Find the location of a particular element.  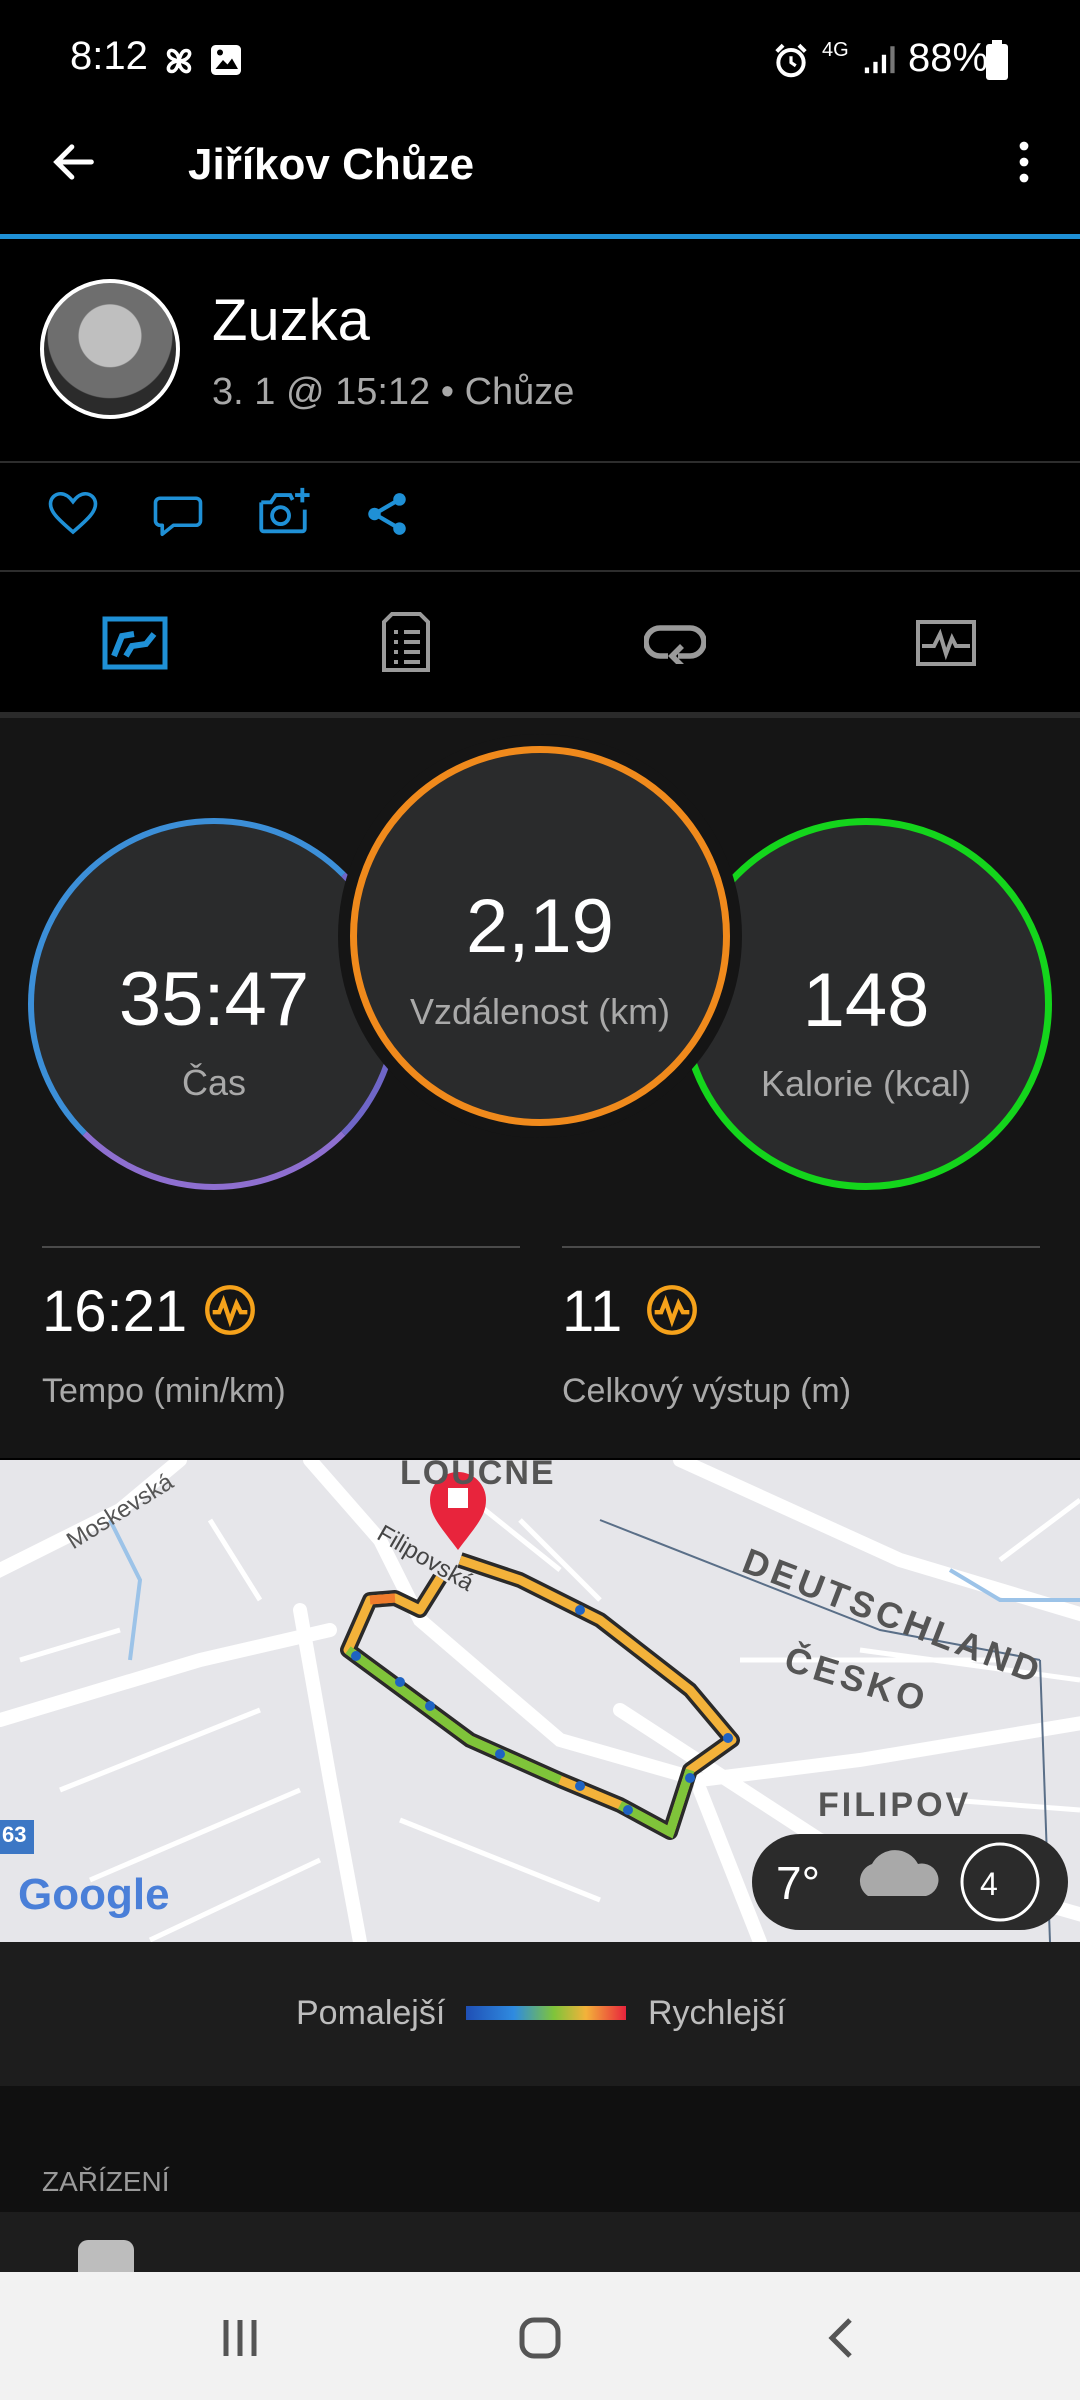

heart-icon is located at coordinates (73, 514).